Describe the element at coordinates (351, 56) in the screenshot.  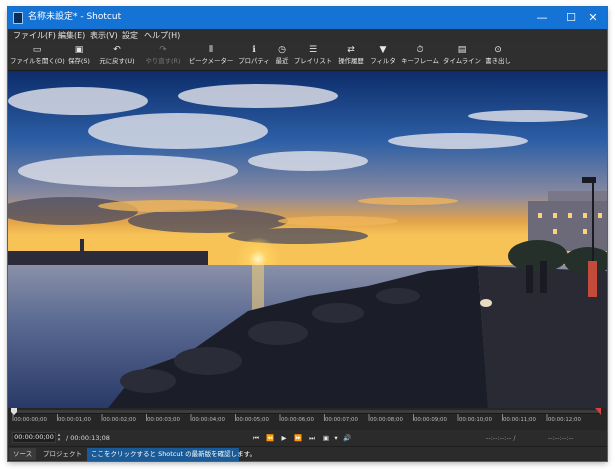
I see `history-button: ⇄ 操作履歴` at that location.